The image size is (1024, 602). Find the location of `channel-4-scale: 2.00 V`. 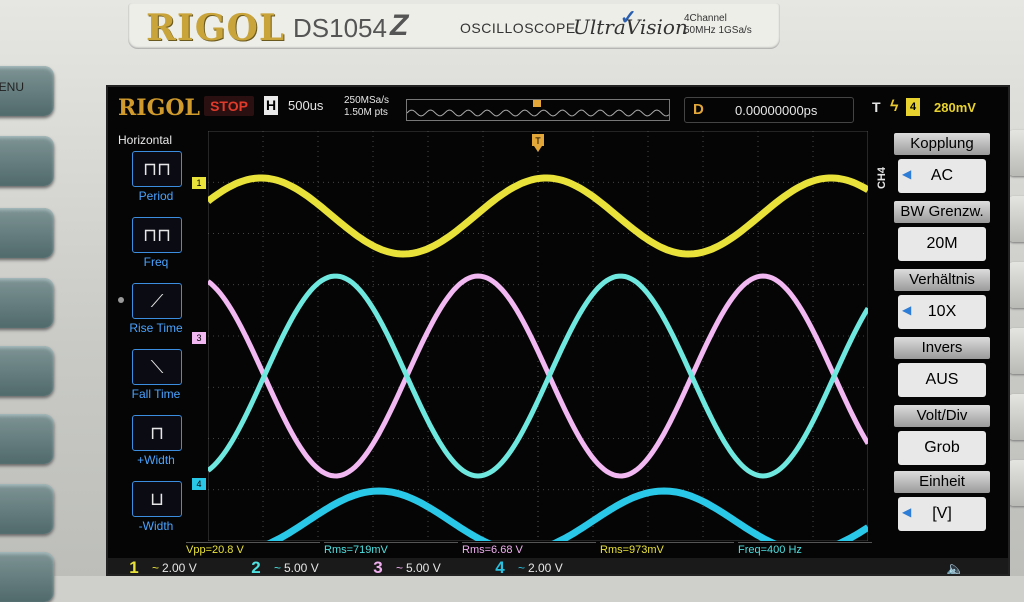

channel-4-scale: 2.00 V is located at coordinates (545, 568).